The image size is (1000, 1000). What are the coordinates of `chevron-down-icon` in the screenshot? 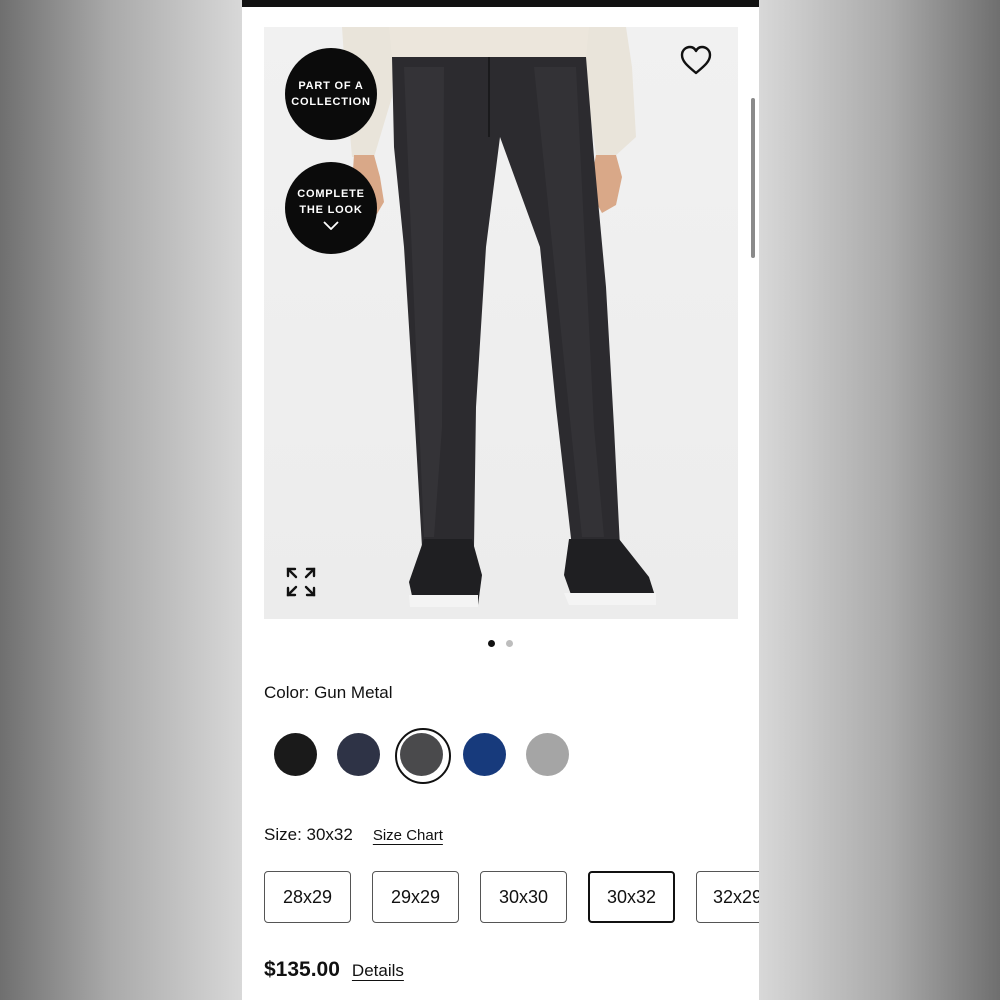 It's located at (331, 225).